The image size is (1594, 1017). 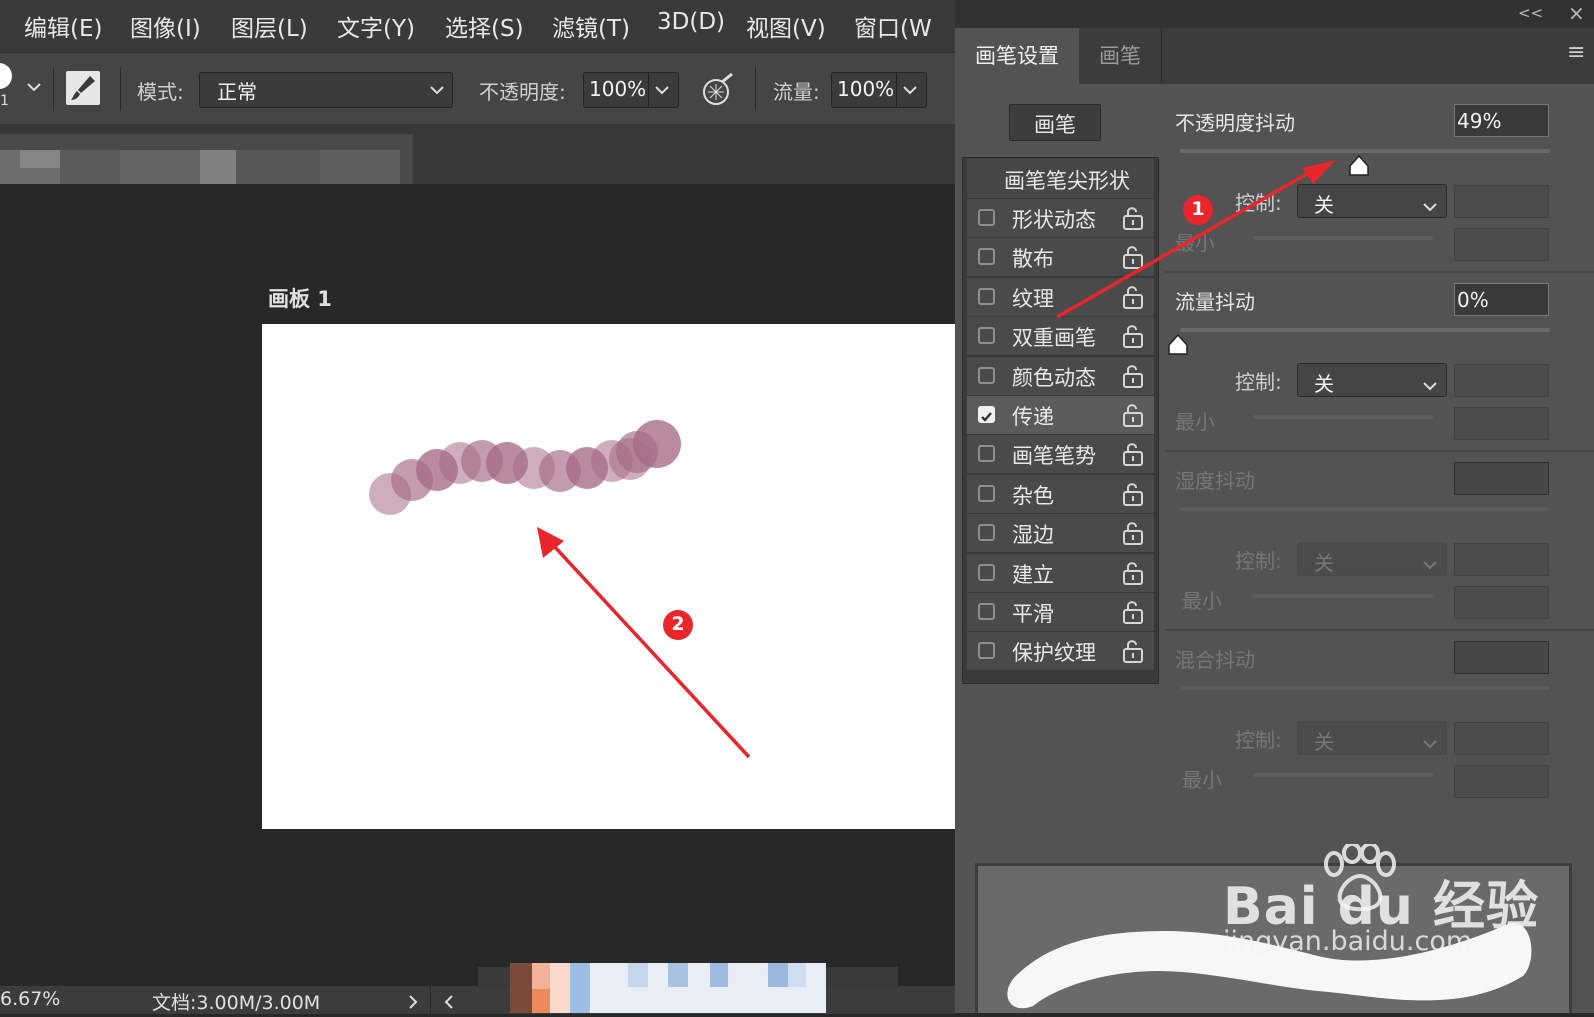 What do you see at coordinates (718, 90) in the screenshot?
I see `airbrush-pressure-icon` at bounding box center [718, 90].